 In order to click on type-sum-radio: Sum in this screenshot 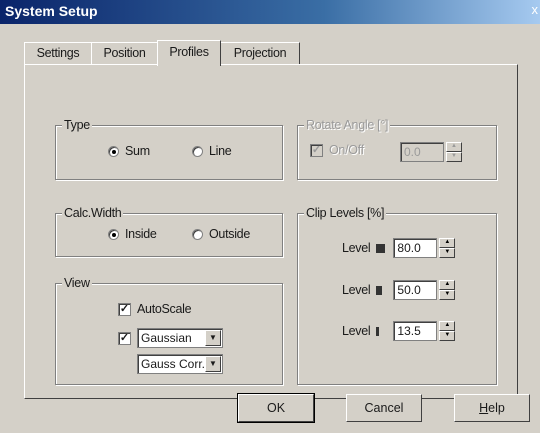, I will do `click(129, 151)`.